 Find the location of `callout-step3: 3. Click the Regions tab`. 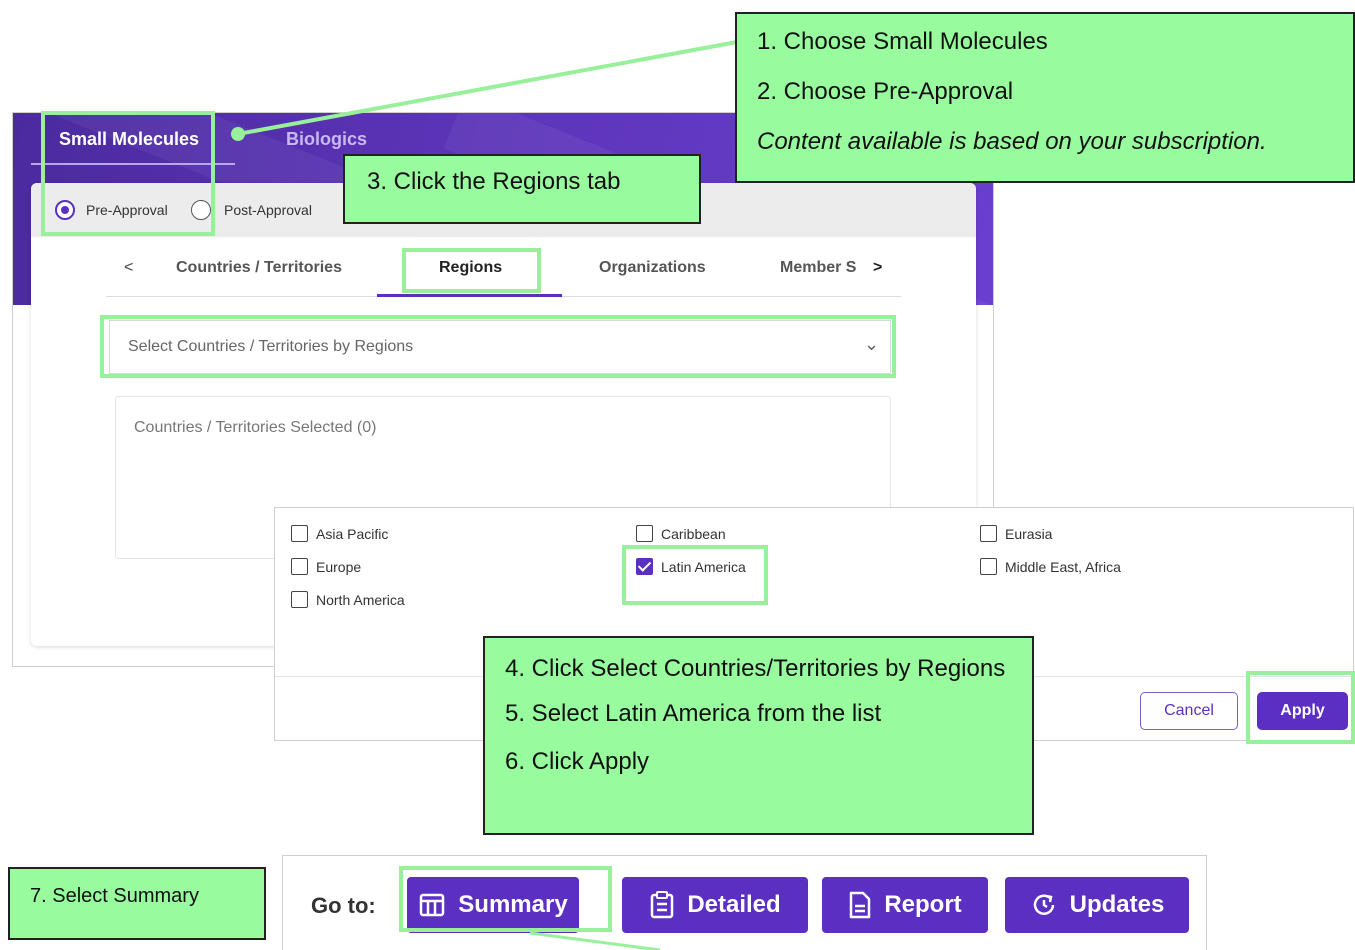

callout-step3: 3. Click the Regions tab is located at coordinates (522, 189).